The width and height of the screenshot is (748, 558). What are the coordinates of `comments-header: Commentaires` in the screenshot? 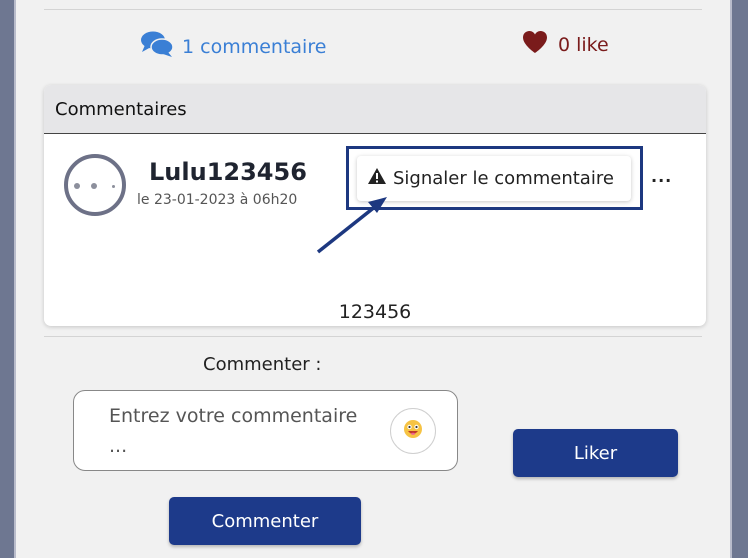 It's located at (375, 109).